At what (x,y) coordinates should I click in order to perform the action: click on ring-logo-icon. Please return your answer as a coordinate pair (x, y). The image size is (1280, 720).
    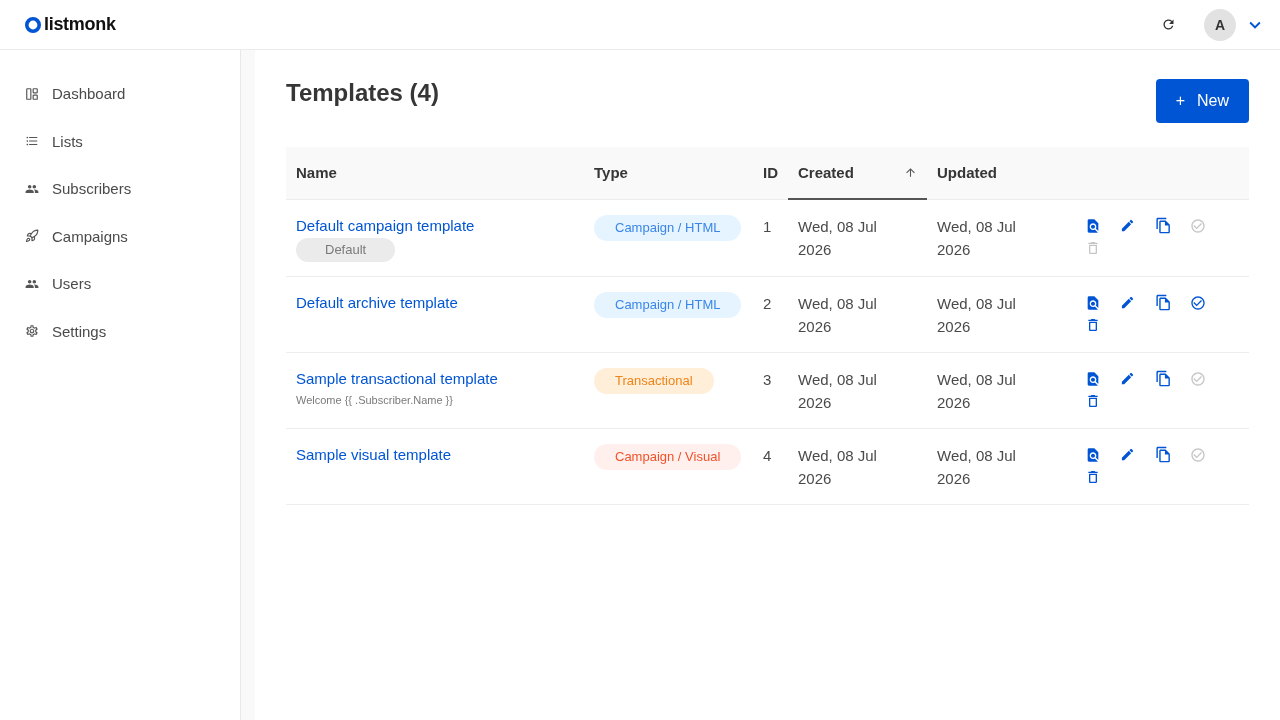
    Looking at the image, I should click on (33, 24).